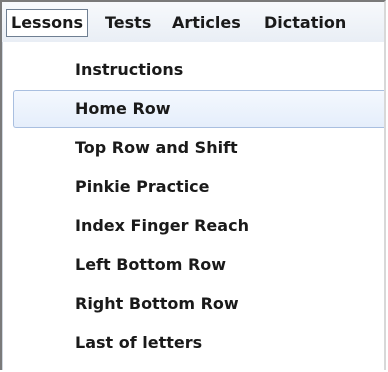  I want to click on menu-option-last-of-letters: Last of letters, so click(193, 343).